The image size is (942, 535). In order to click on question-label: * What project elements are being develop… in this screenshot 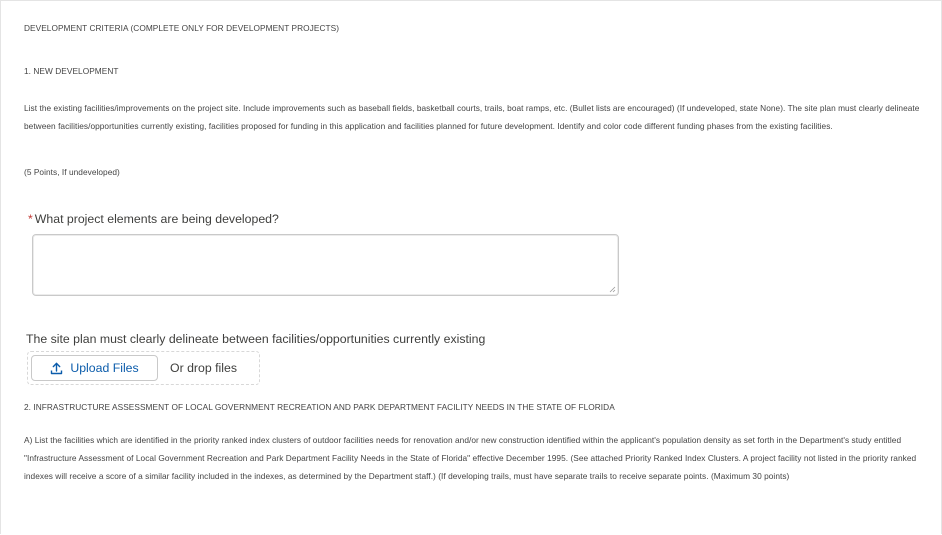, I will do `click(153, 219)`.